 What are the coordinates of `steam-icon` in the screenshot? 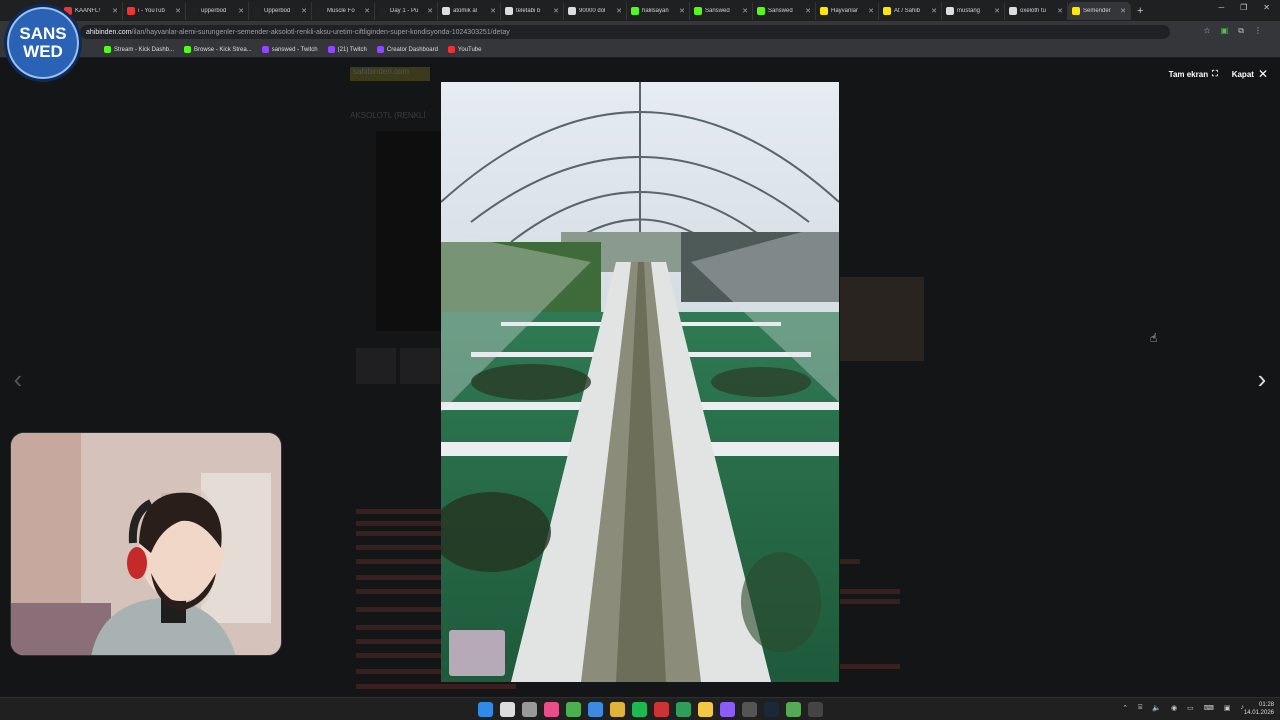 It's located at (771, 709).